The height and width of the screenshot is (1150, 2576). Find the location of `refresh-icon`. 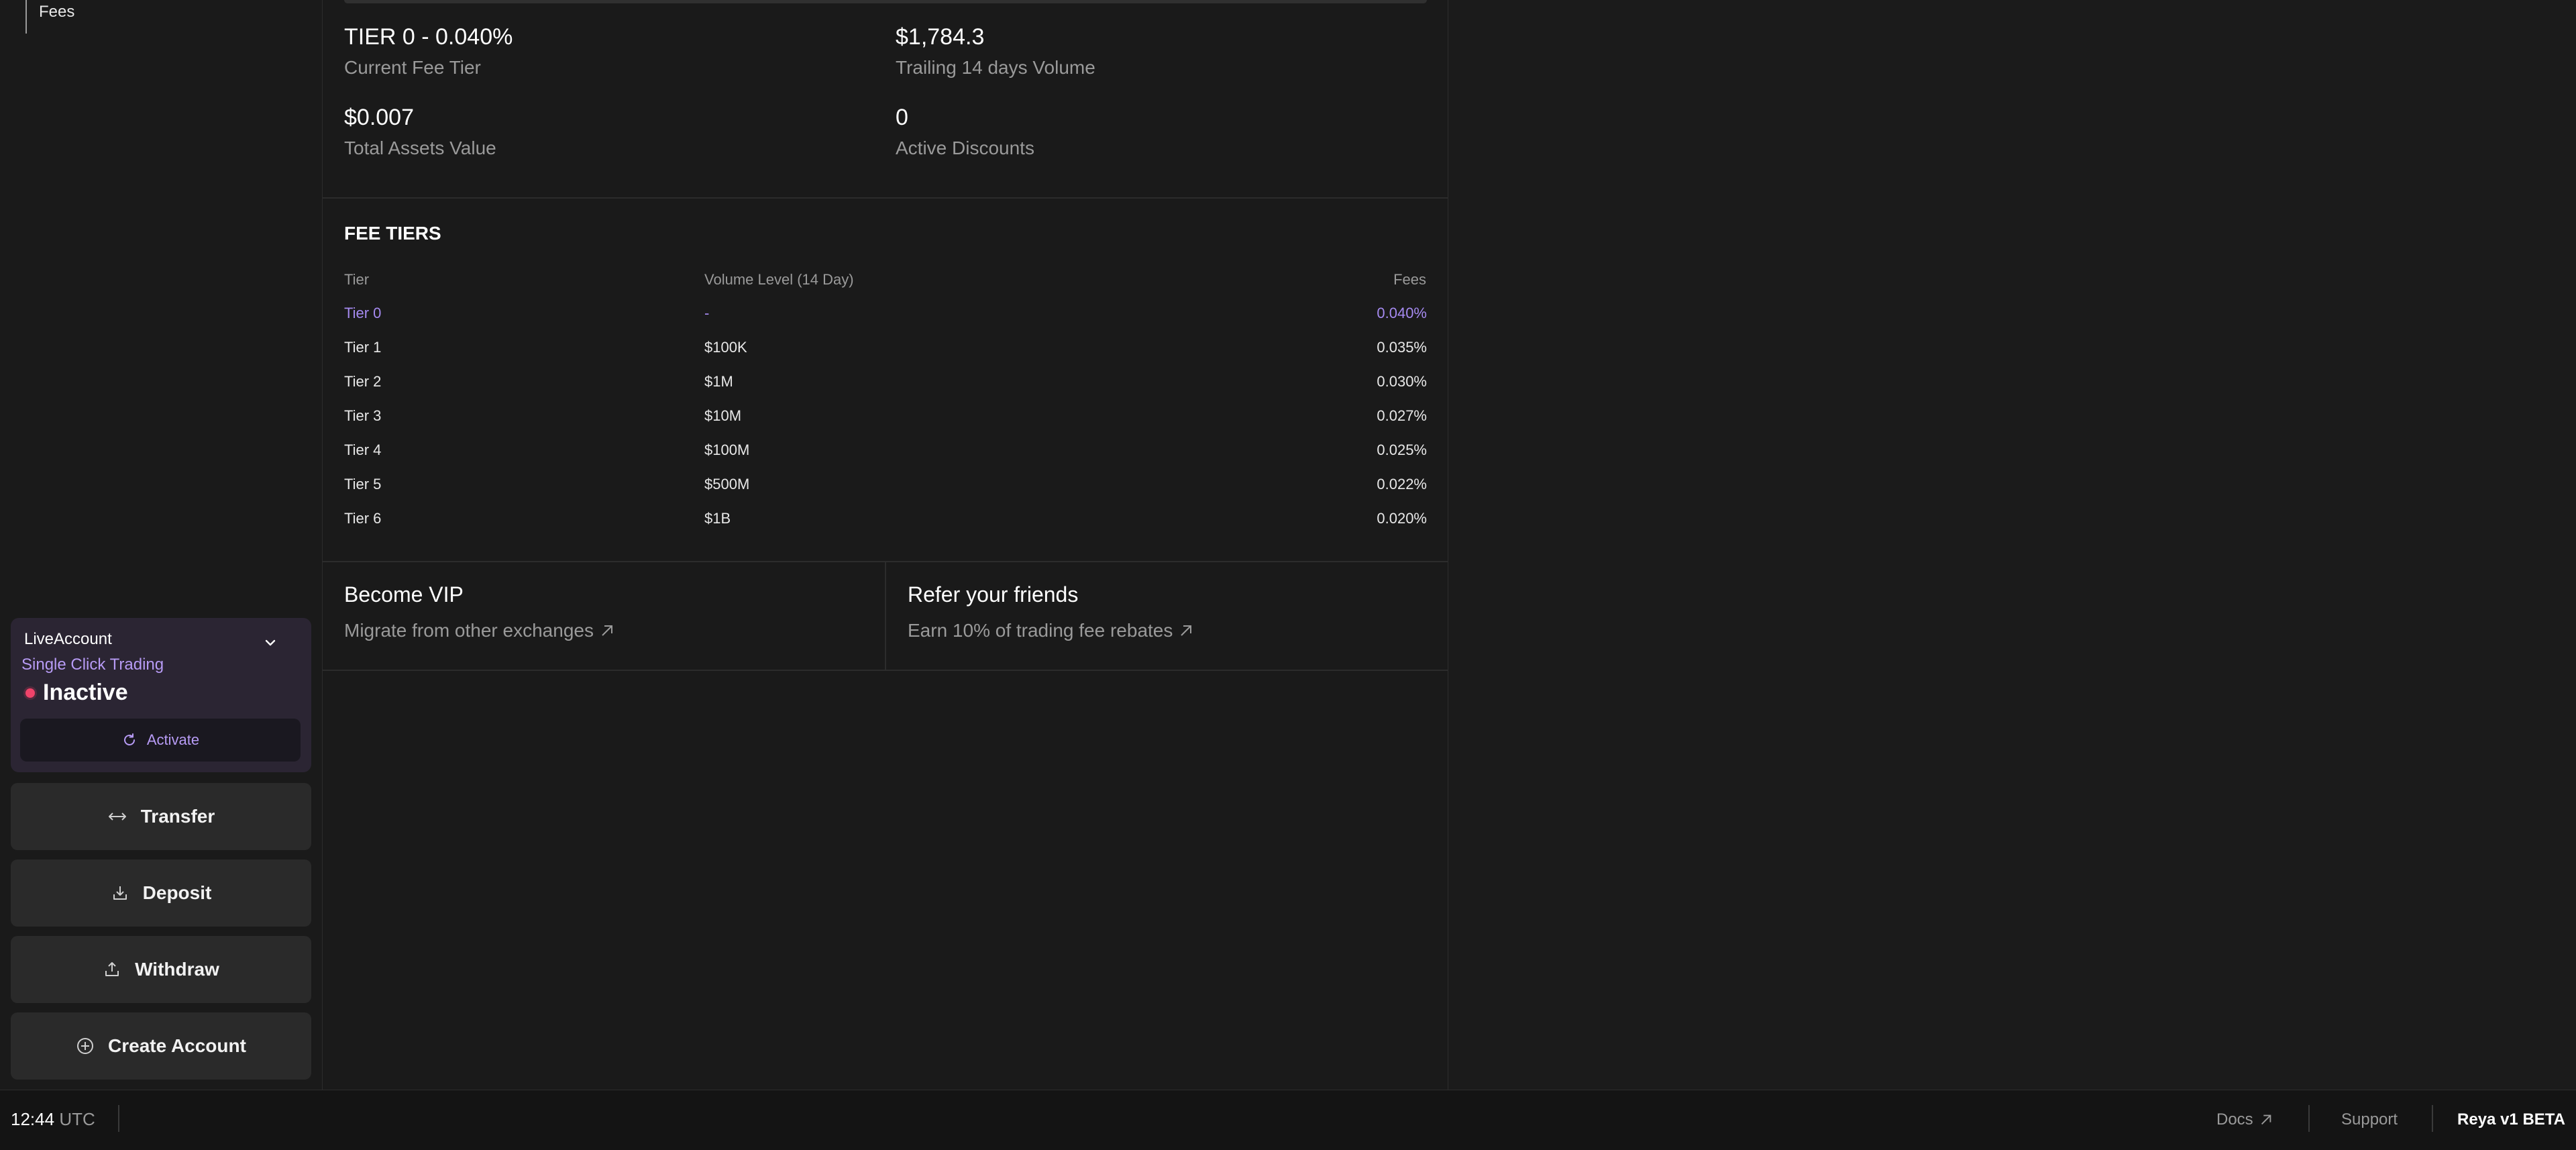

refresh-icon is located at coordinates (129, 739).